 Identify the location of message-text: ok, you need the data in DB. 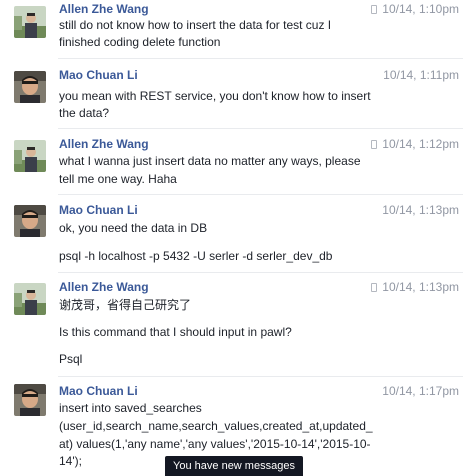
(133, 228).